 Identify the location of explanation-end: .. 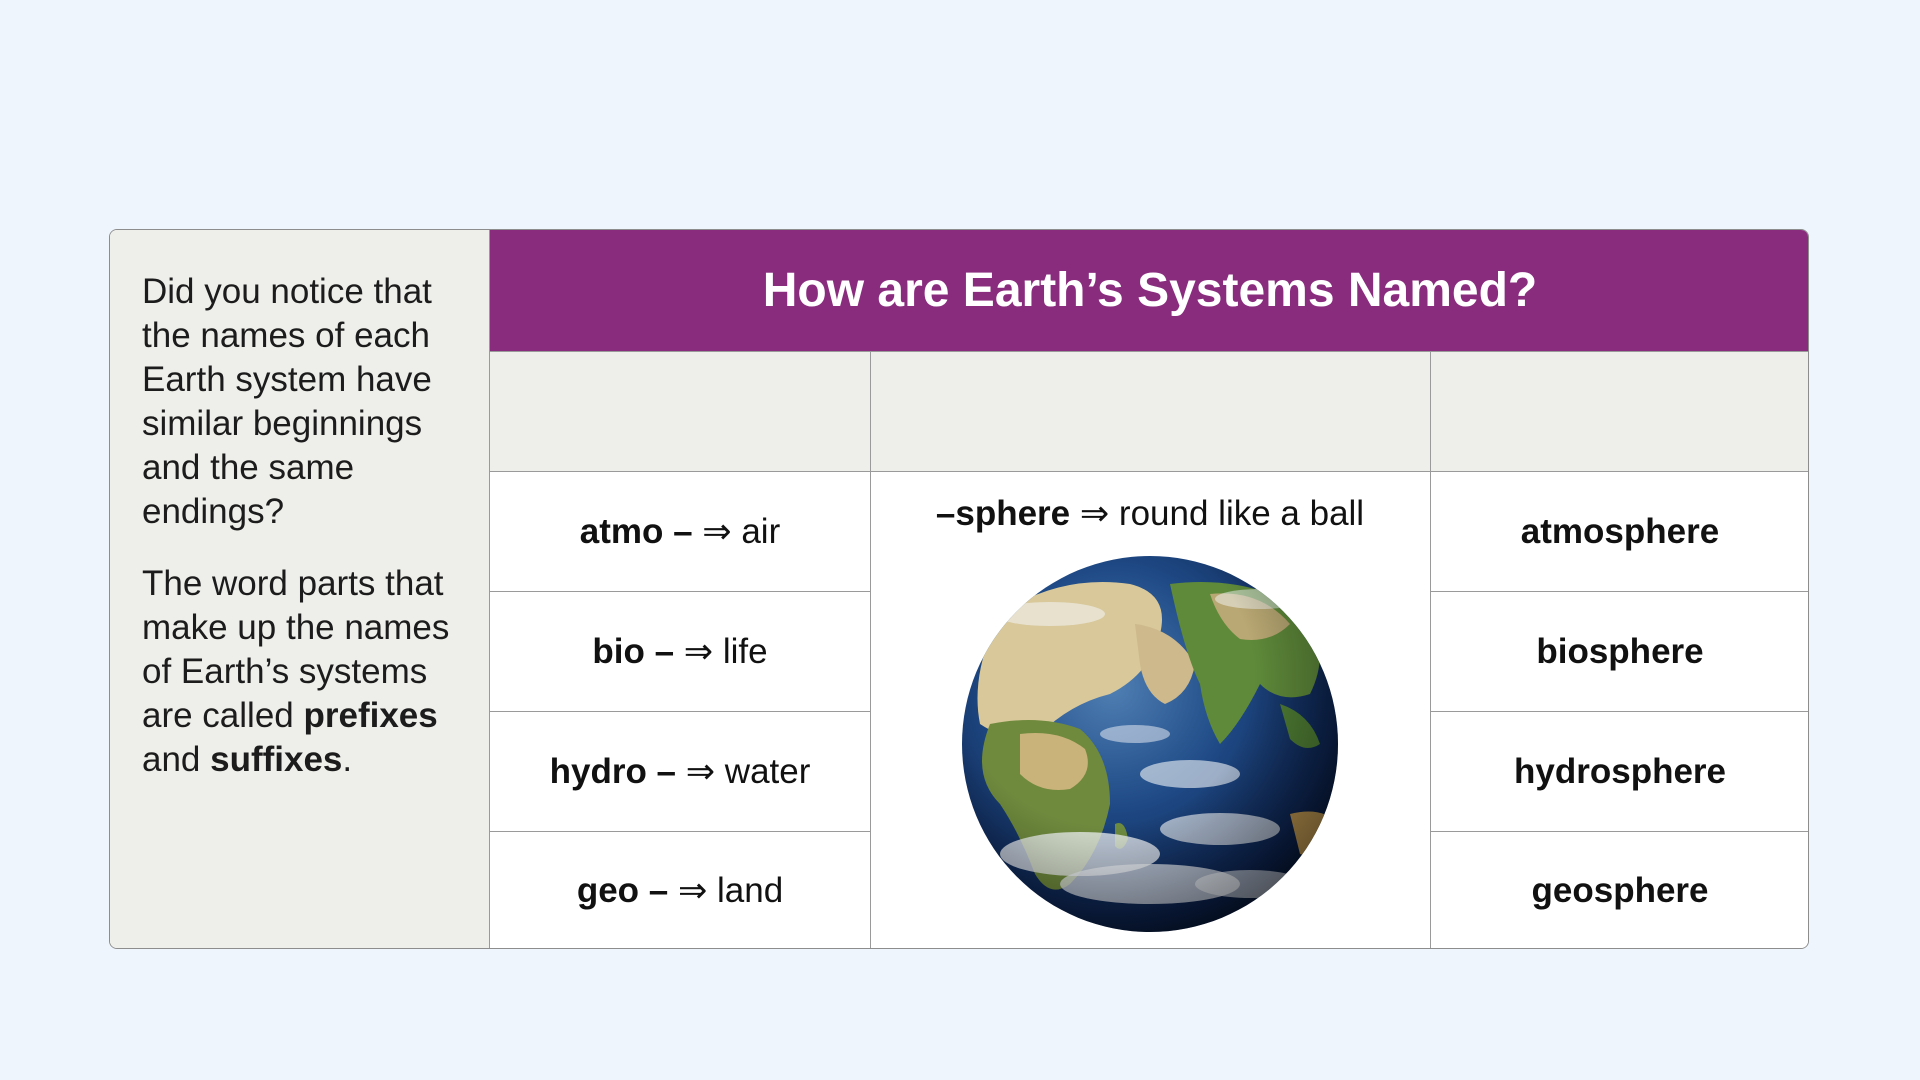
(347, 759).